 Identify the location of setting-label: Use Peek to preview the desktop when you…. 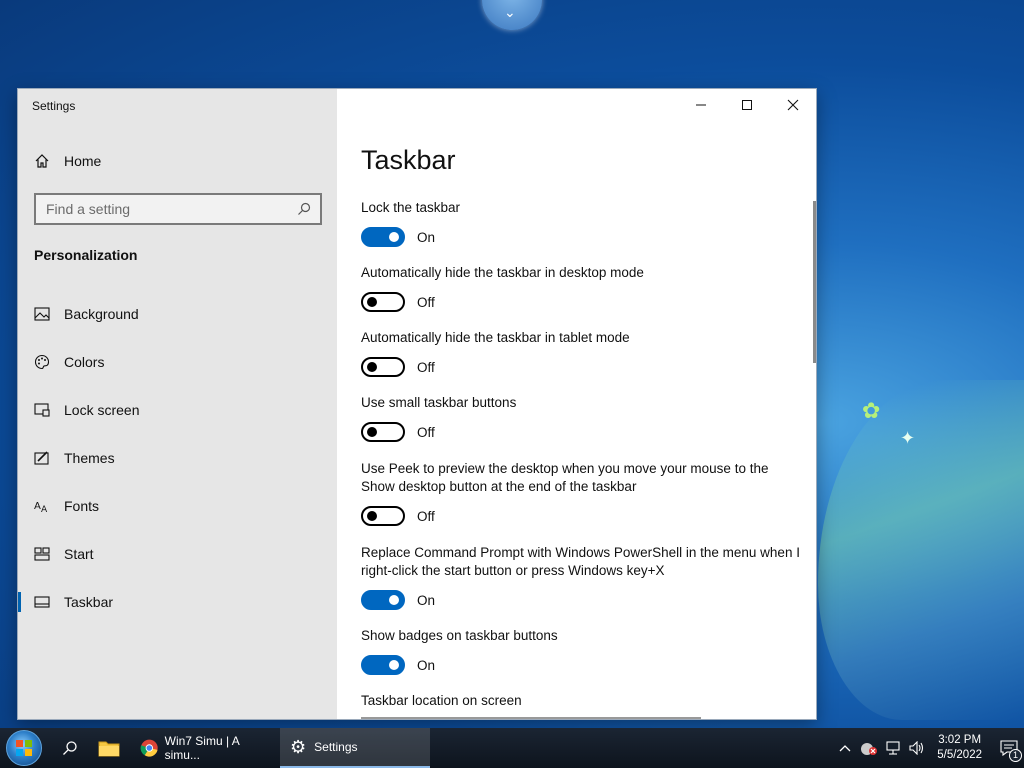
(565, 477).